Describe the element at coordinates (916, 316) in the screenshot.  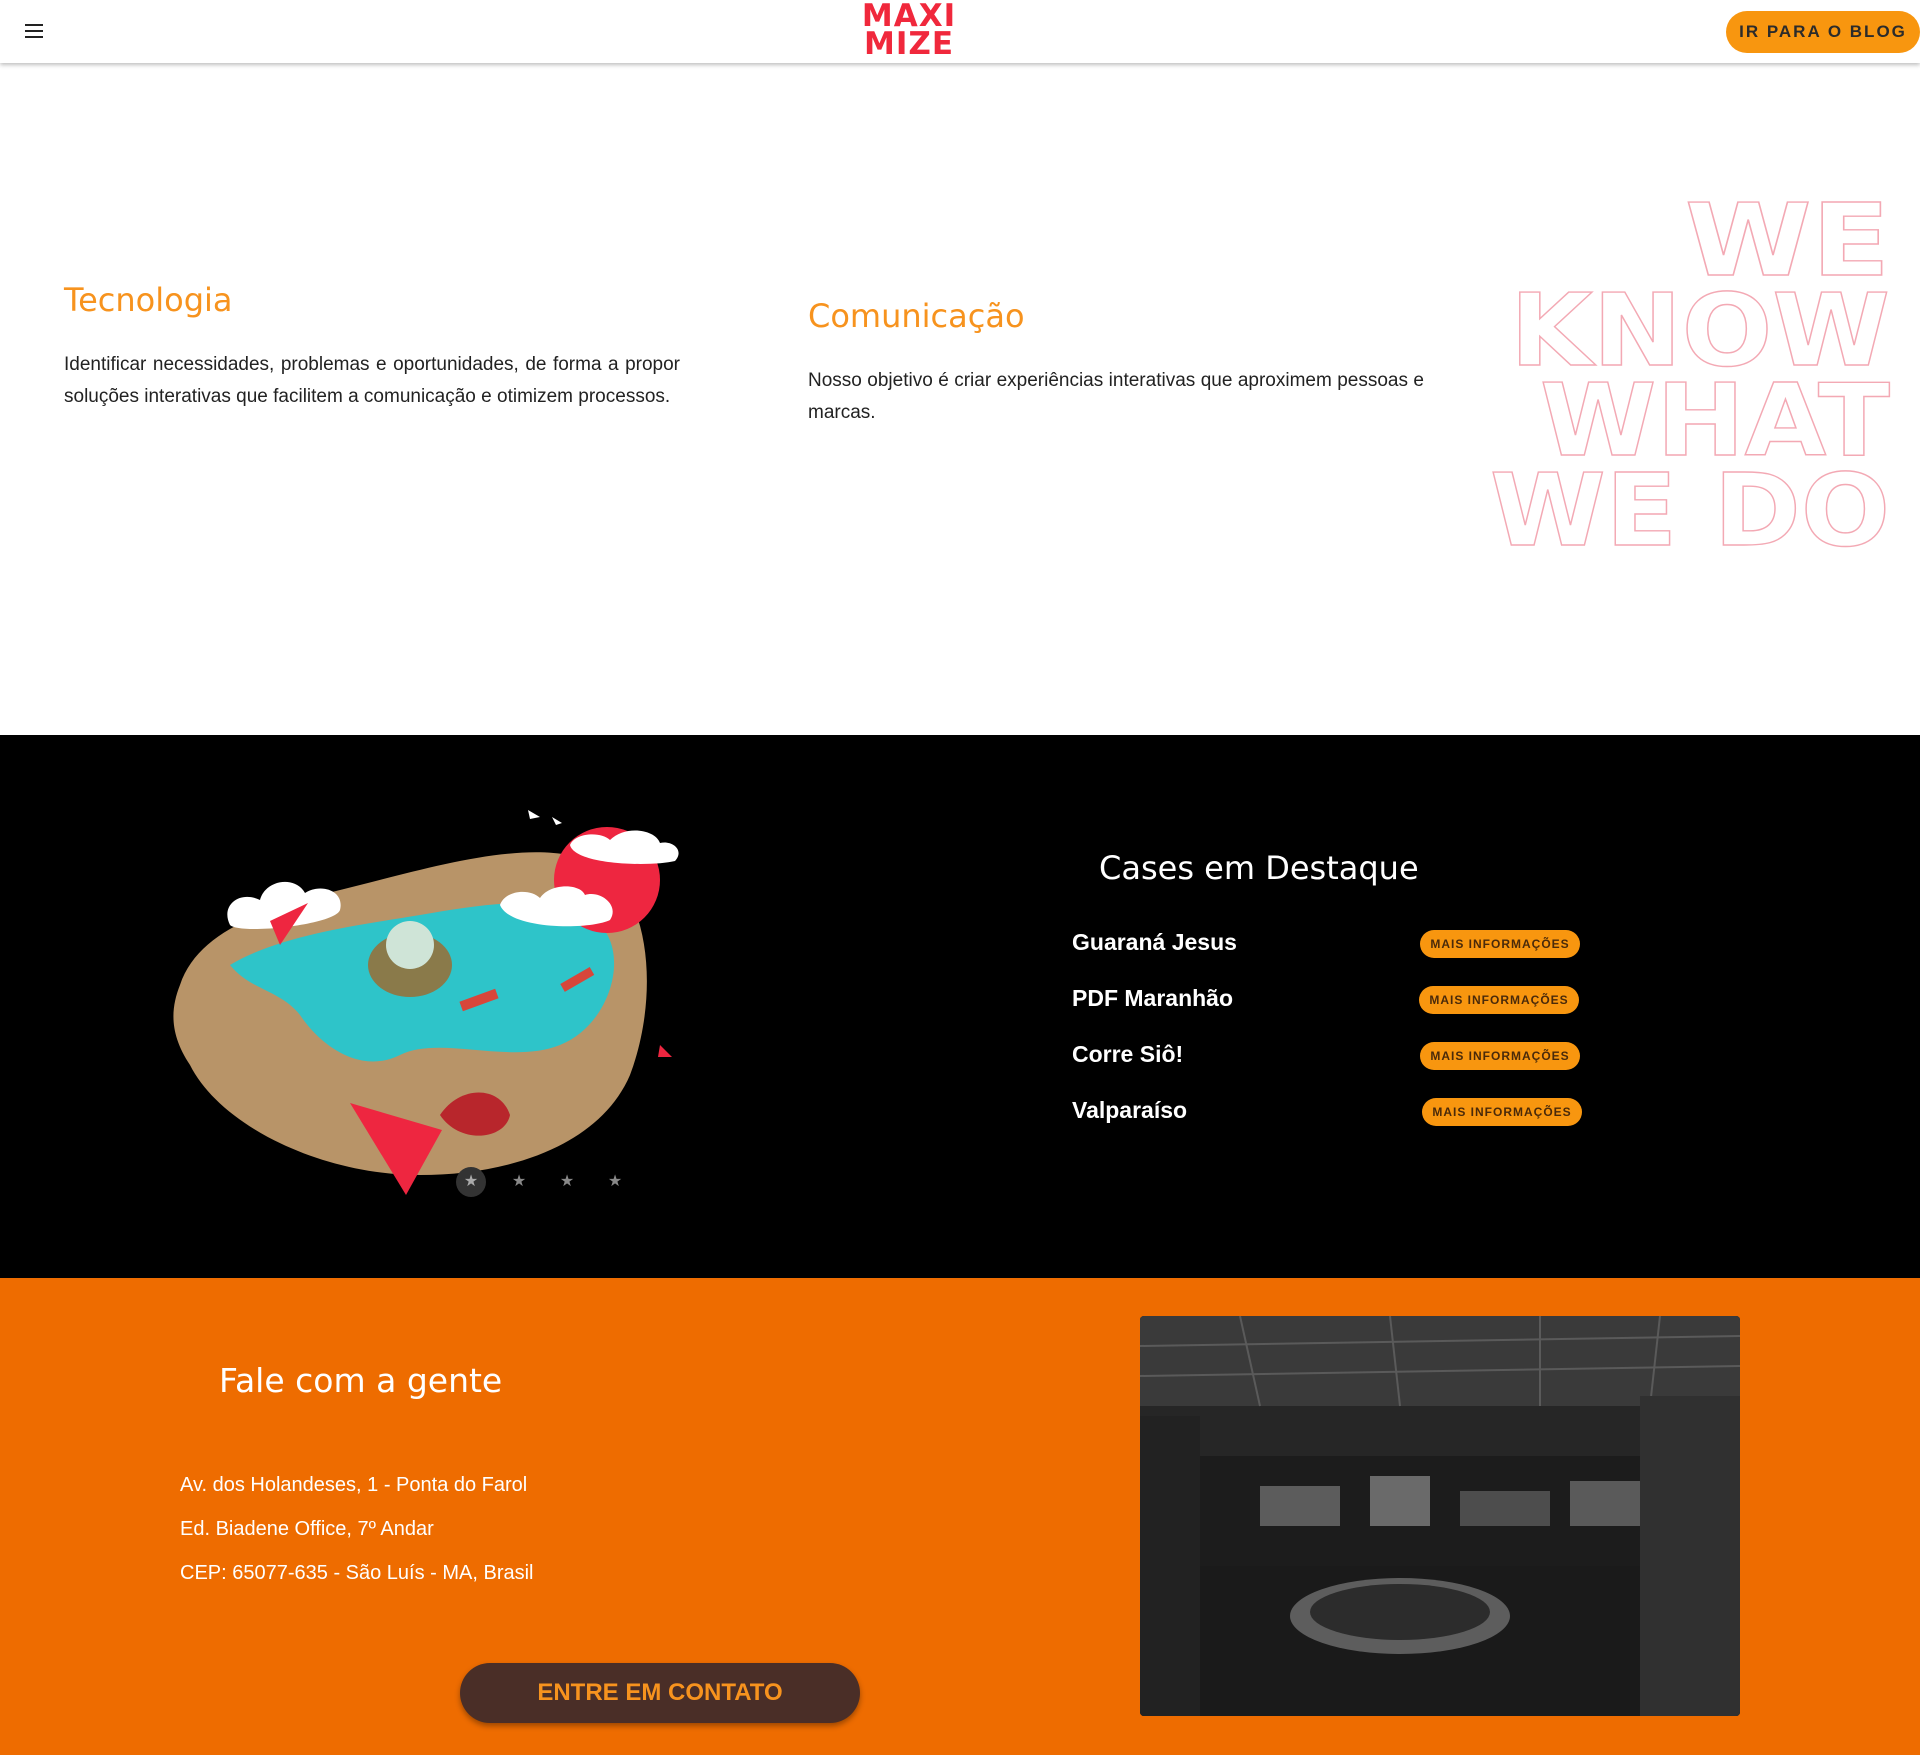
I see `comunicacao-title: Comunicação` at that location.